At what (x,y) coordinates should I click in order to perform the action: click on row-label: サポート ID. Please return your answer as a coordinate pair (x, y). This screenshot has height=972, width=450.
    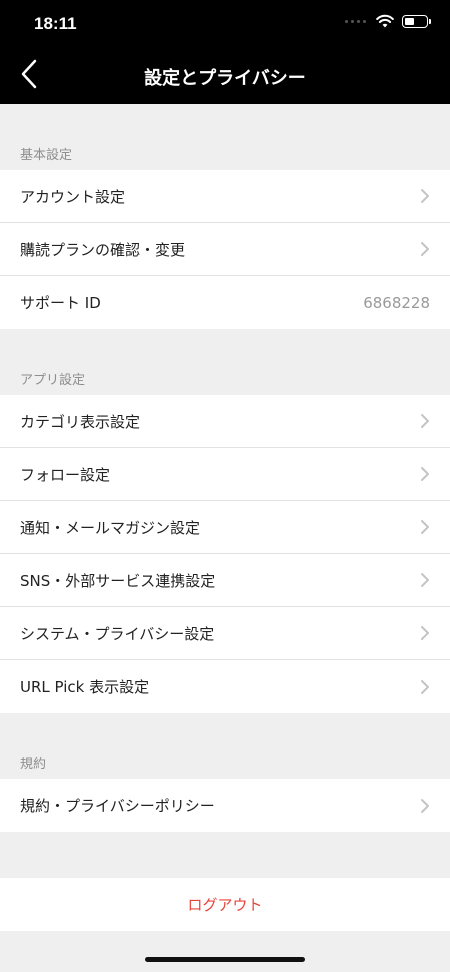
    Looking at the image, I should click on (60, 303).